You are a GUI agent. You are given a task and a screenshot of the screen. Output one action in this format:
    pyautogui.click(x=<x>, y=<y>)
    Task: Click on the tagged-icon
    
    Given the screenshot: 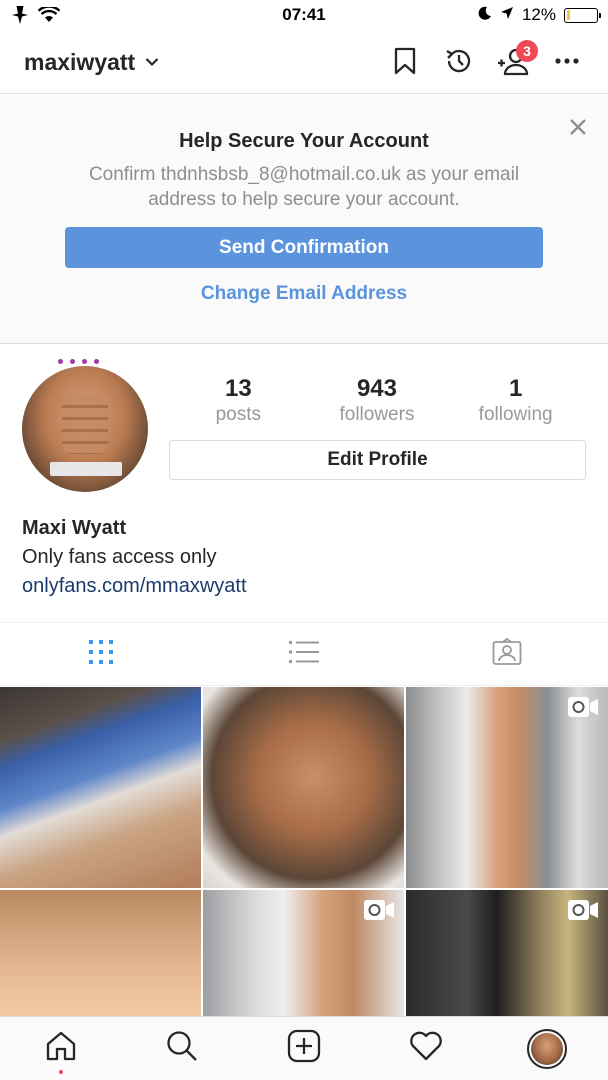 What is the action you would take?
    pyautogui.click(x=507, y=654)
    